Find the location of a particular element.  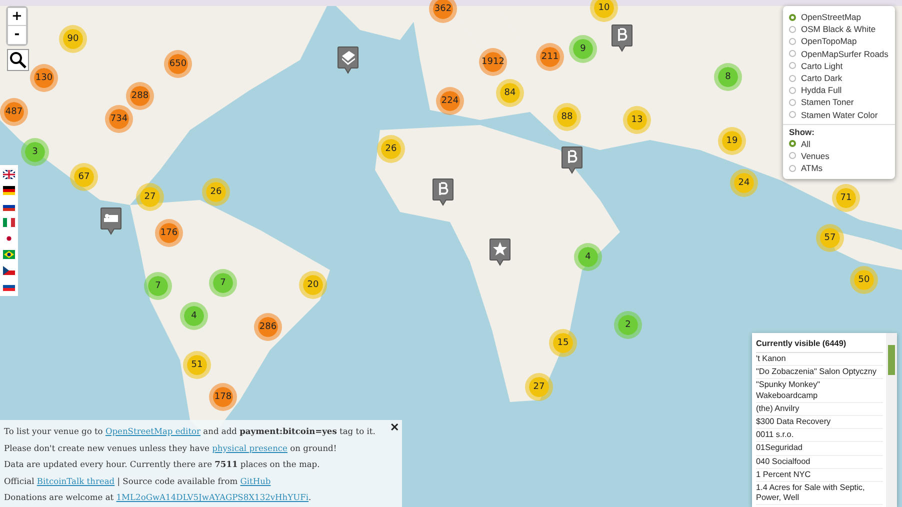

info-text: Donations are welcome at 1ML2oGwA14DLV5JwAYAGPS8X132vHhYUFi. is located at coordinates (158, 497).